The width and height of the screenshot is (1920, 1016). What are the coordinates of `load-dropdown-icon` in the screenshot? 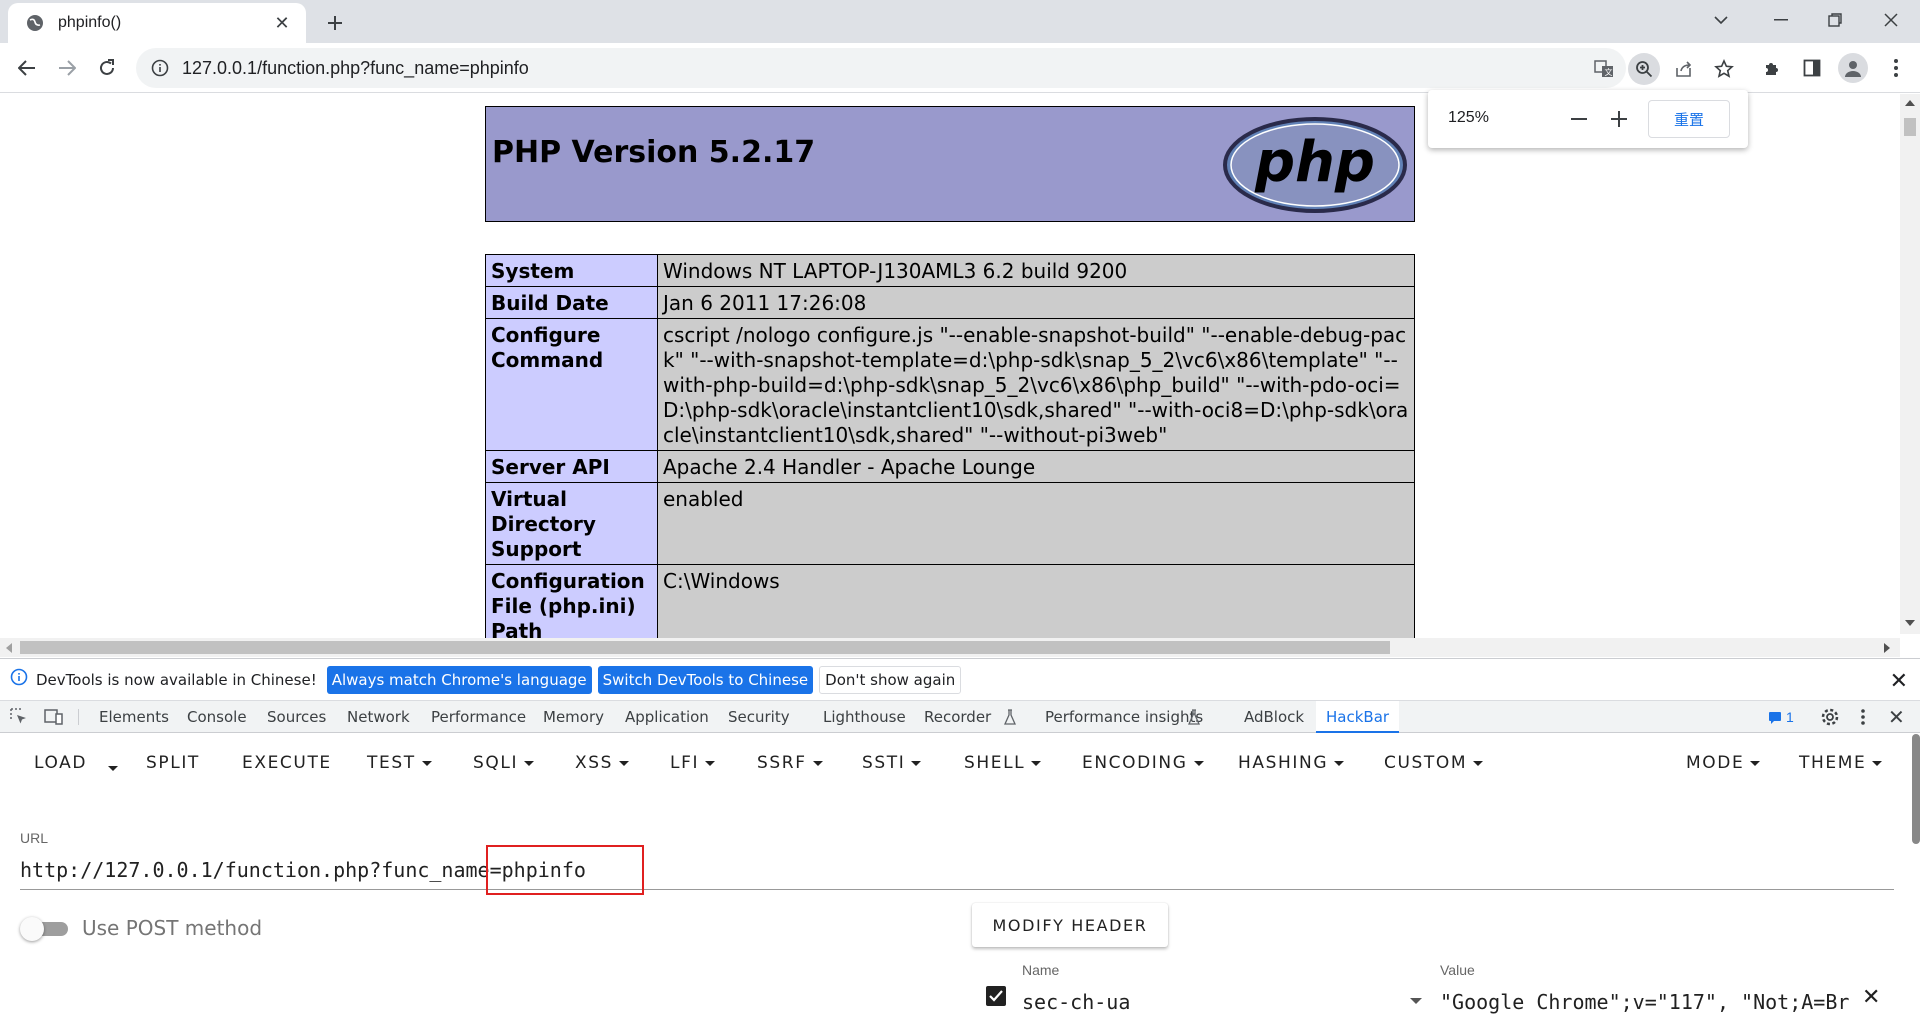 It's located at (113, 769).